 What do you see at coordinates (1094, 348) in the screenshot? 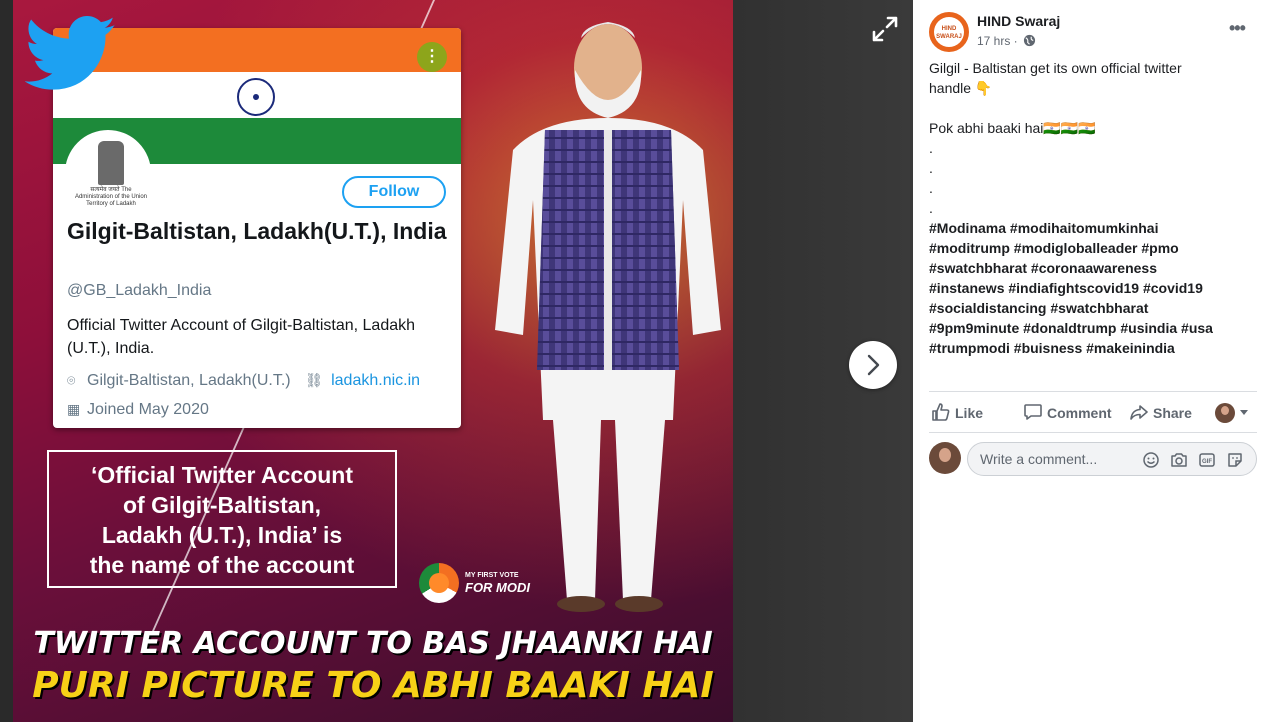
I see `hashtag-line: #trumpmodi #buisness #makeinindia` at bounding box center [1094, 348].